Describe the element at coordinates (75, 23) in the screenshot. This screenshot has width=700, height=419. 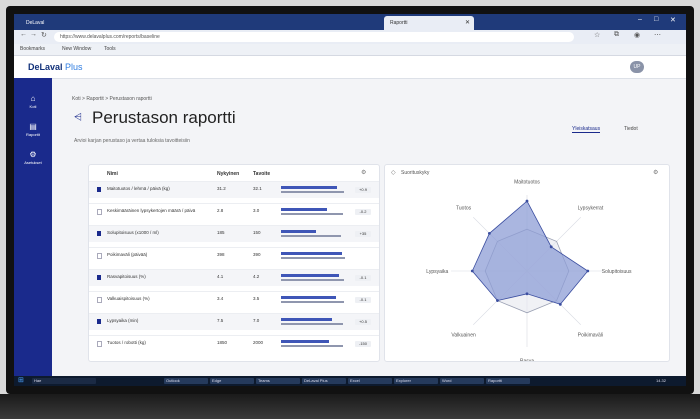
I see `browser-tab-1: DeLaval` at that location.